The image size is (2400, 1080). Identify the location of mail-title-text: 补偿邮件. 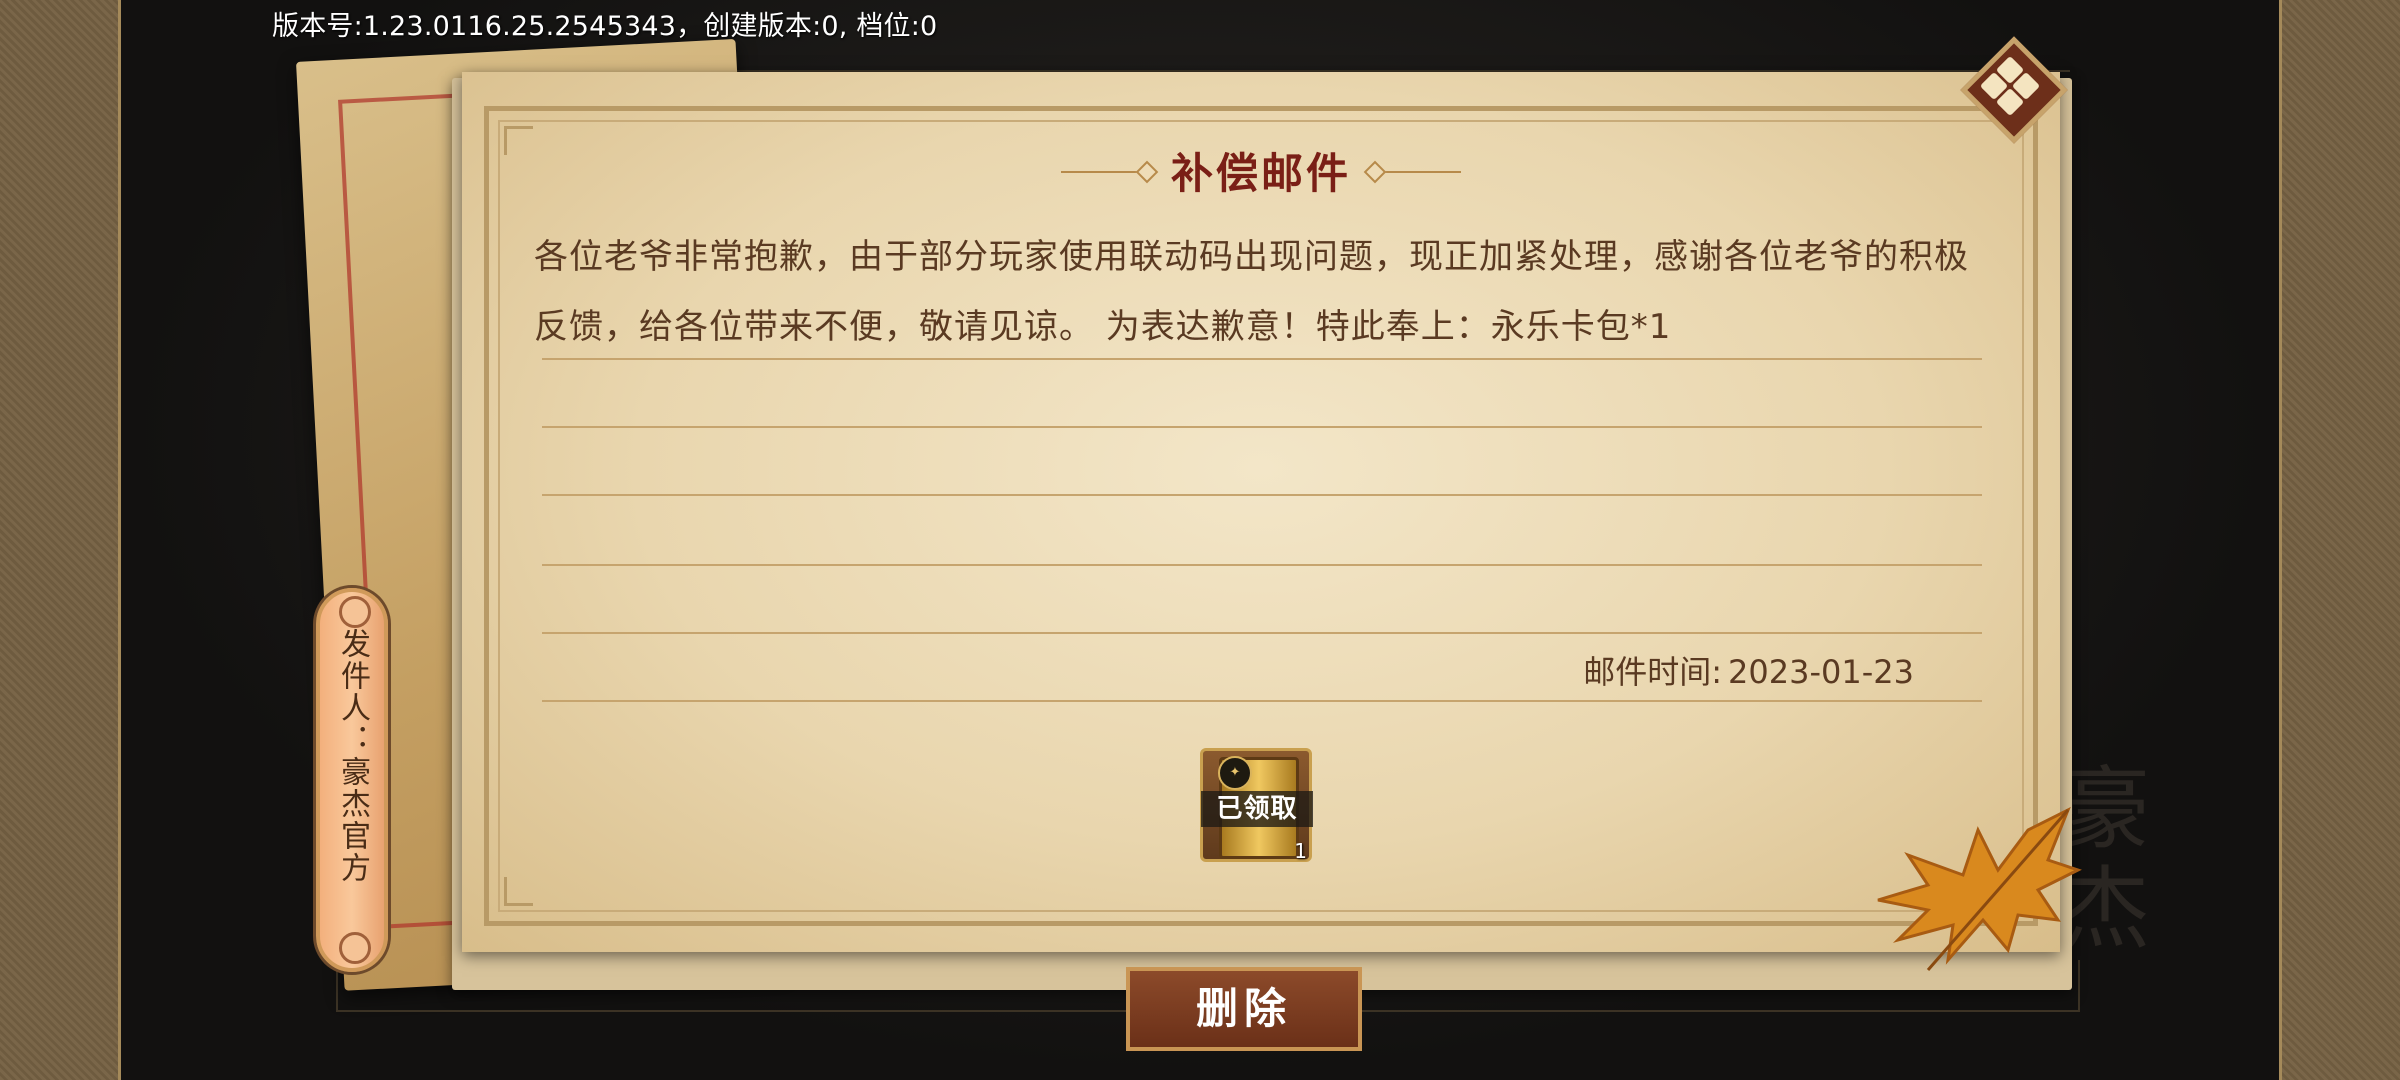
(1260, 173).